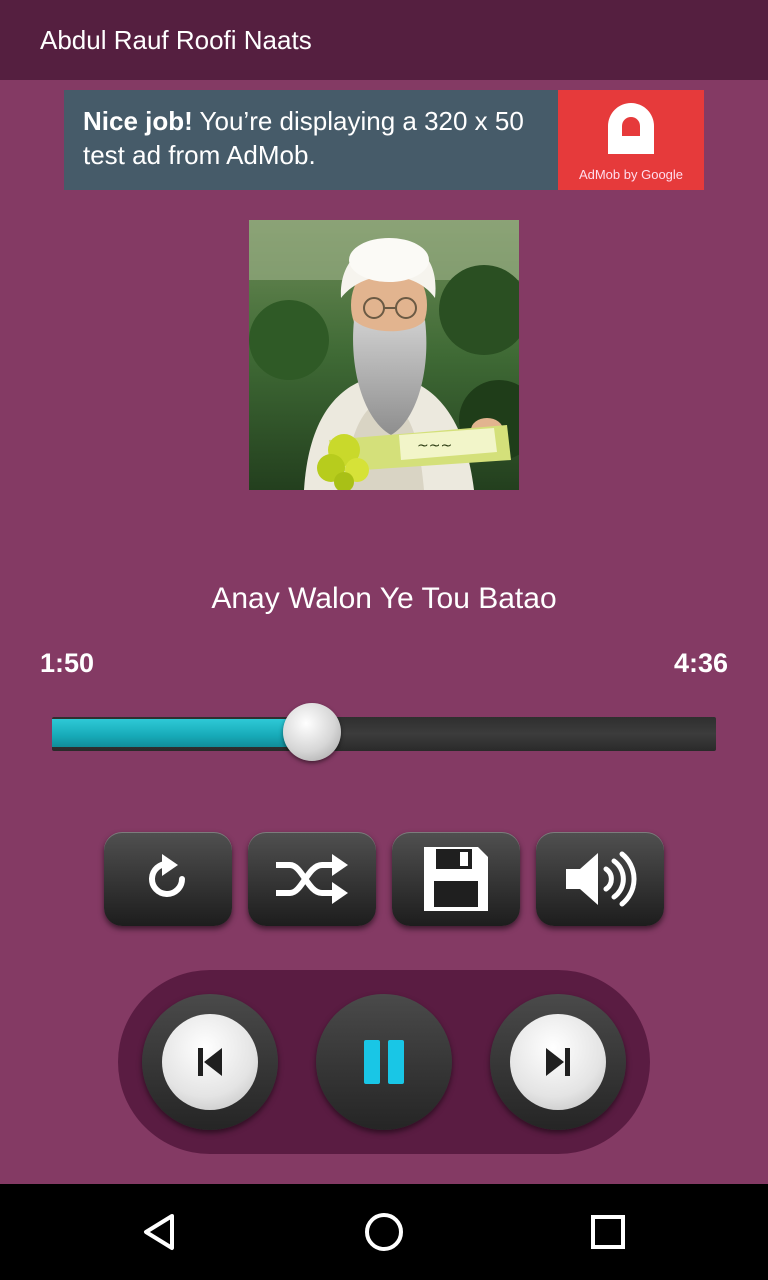 This screenshot has height=1280, width=768. I want to click on track-title: Anay Walon Ye Tou Batao, so click(384, 598).